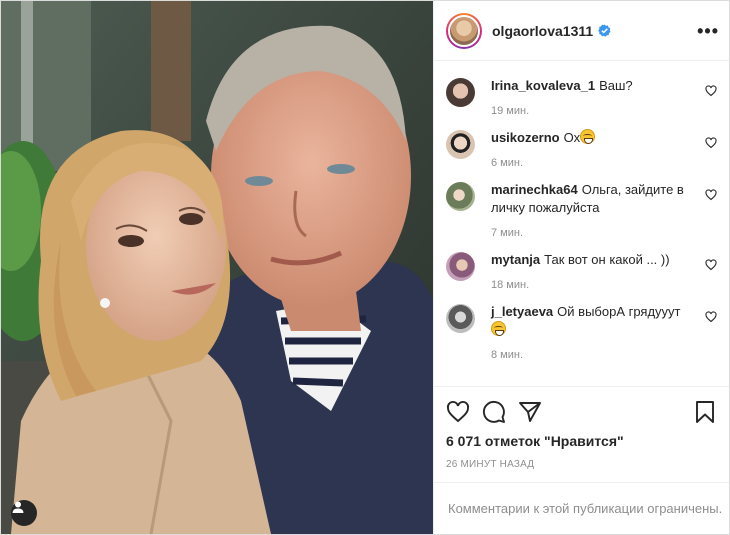 The width and height of the screenshot is (730, 535). Describe the element at coordinates (530, 412) in the screenshot. I see `share-icon` at that location.